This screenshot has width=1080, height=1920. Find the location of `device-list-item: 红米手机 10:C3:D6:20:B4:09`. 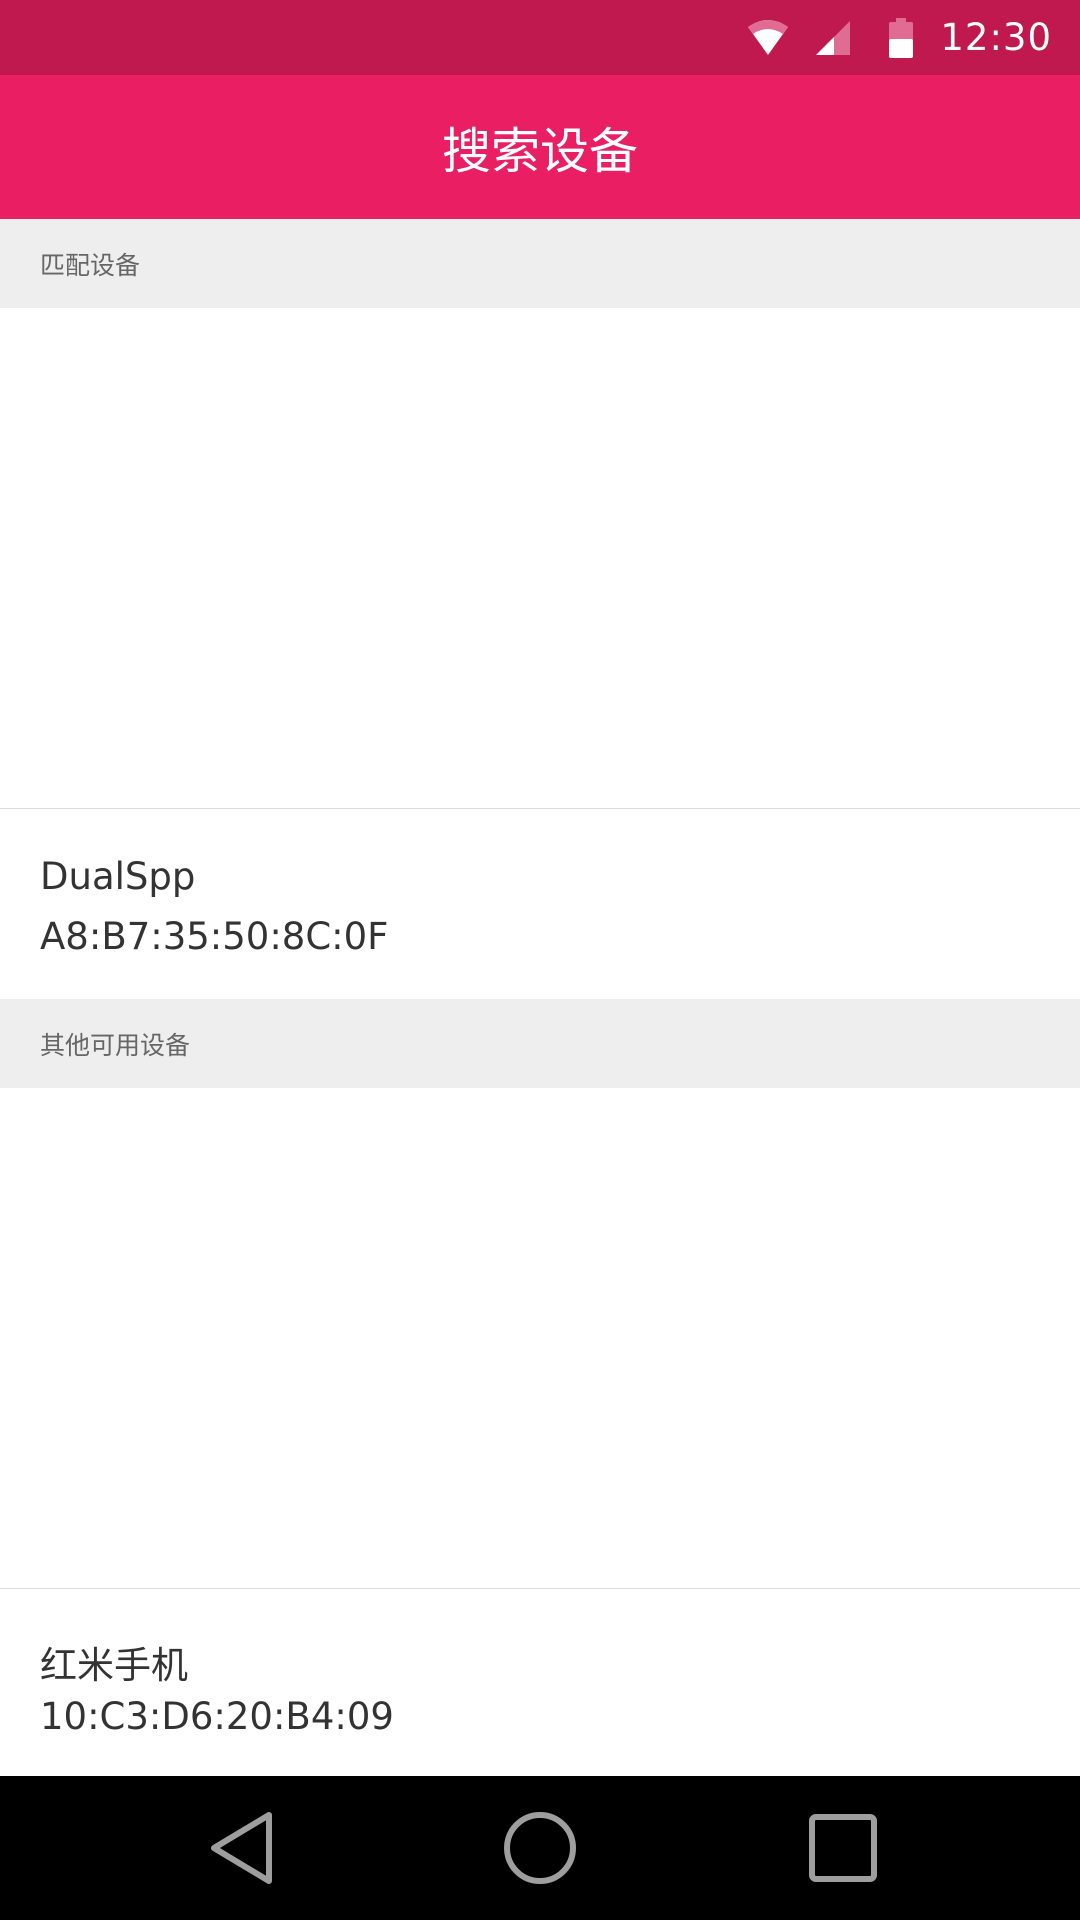

device-list-item: 红米手机 10:C3:D6:20:B4:09 is located at coordinates (540, 1682).